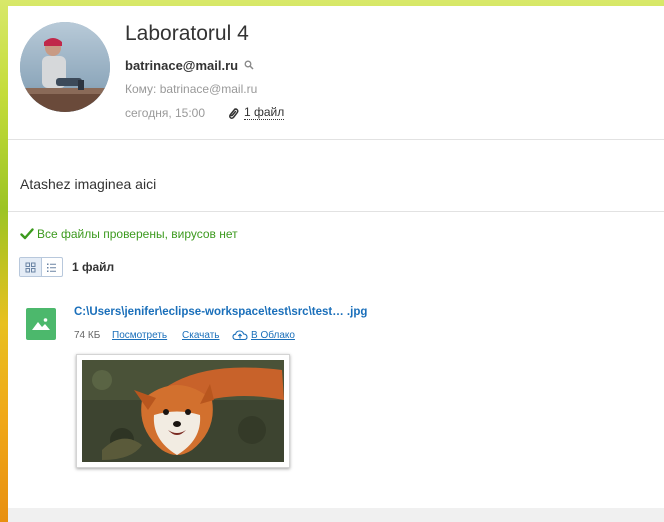  I want to click on body-divider, so click(336, 211).